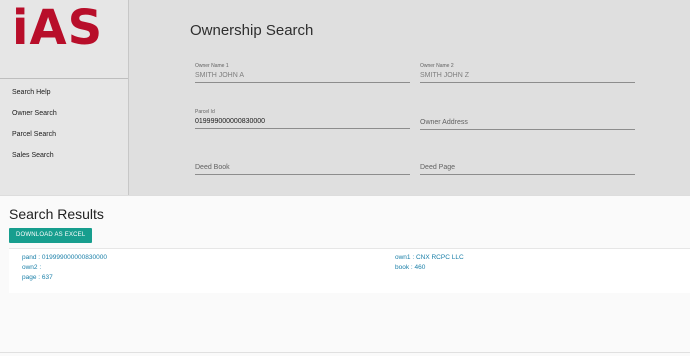  Describe the element at coordinates (444, 122) in the screenshot. I see `owner-address-label: Owner Address` at that location.